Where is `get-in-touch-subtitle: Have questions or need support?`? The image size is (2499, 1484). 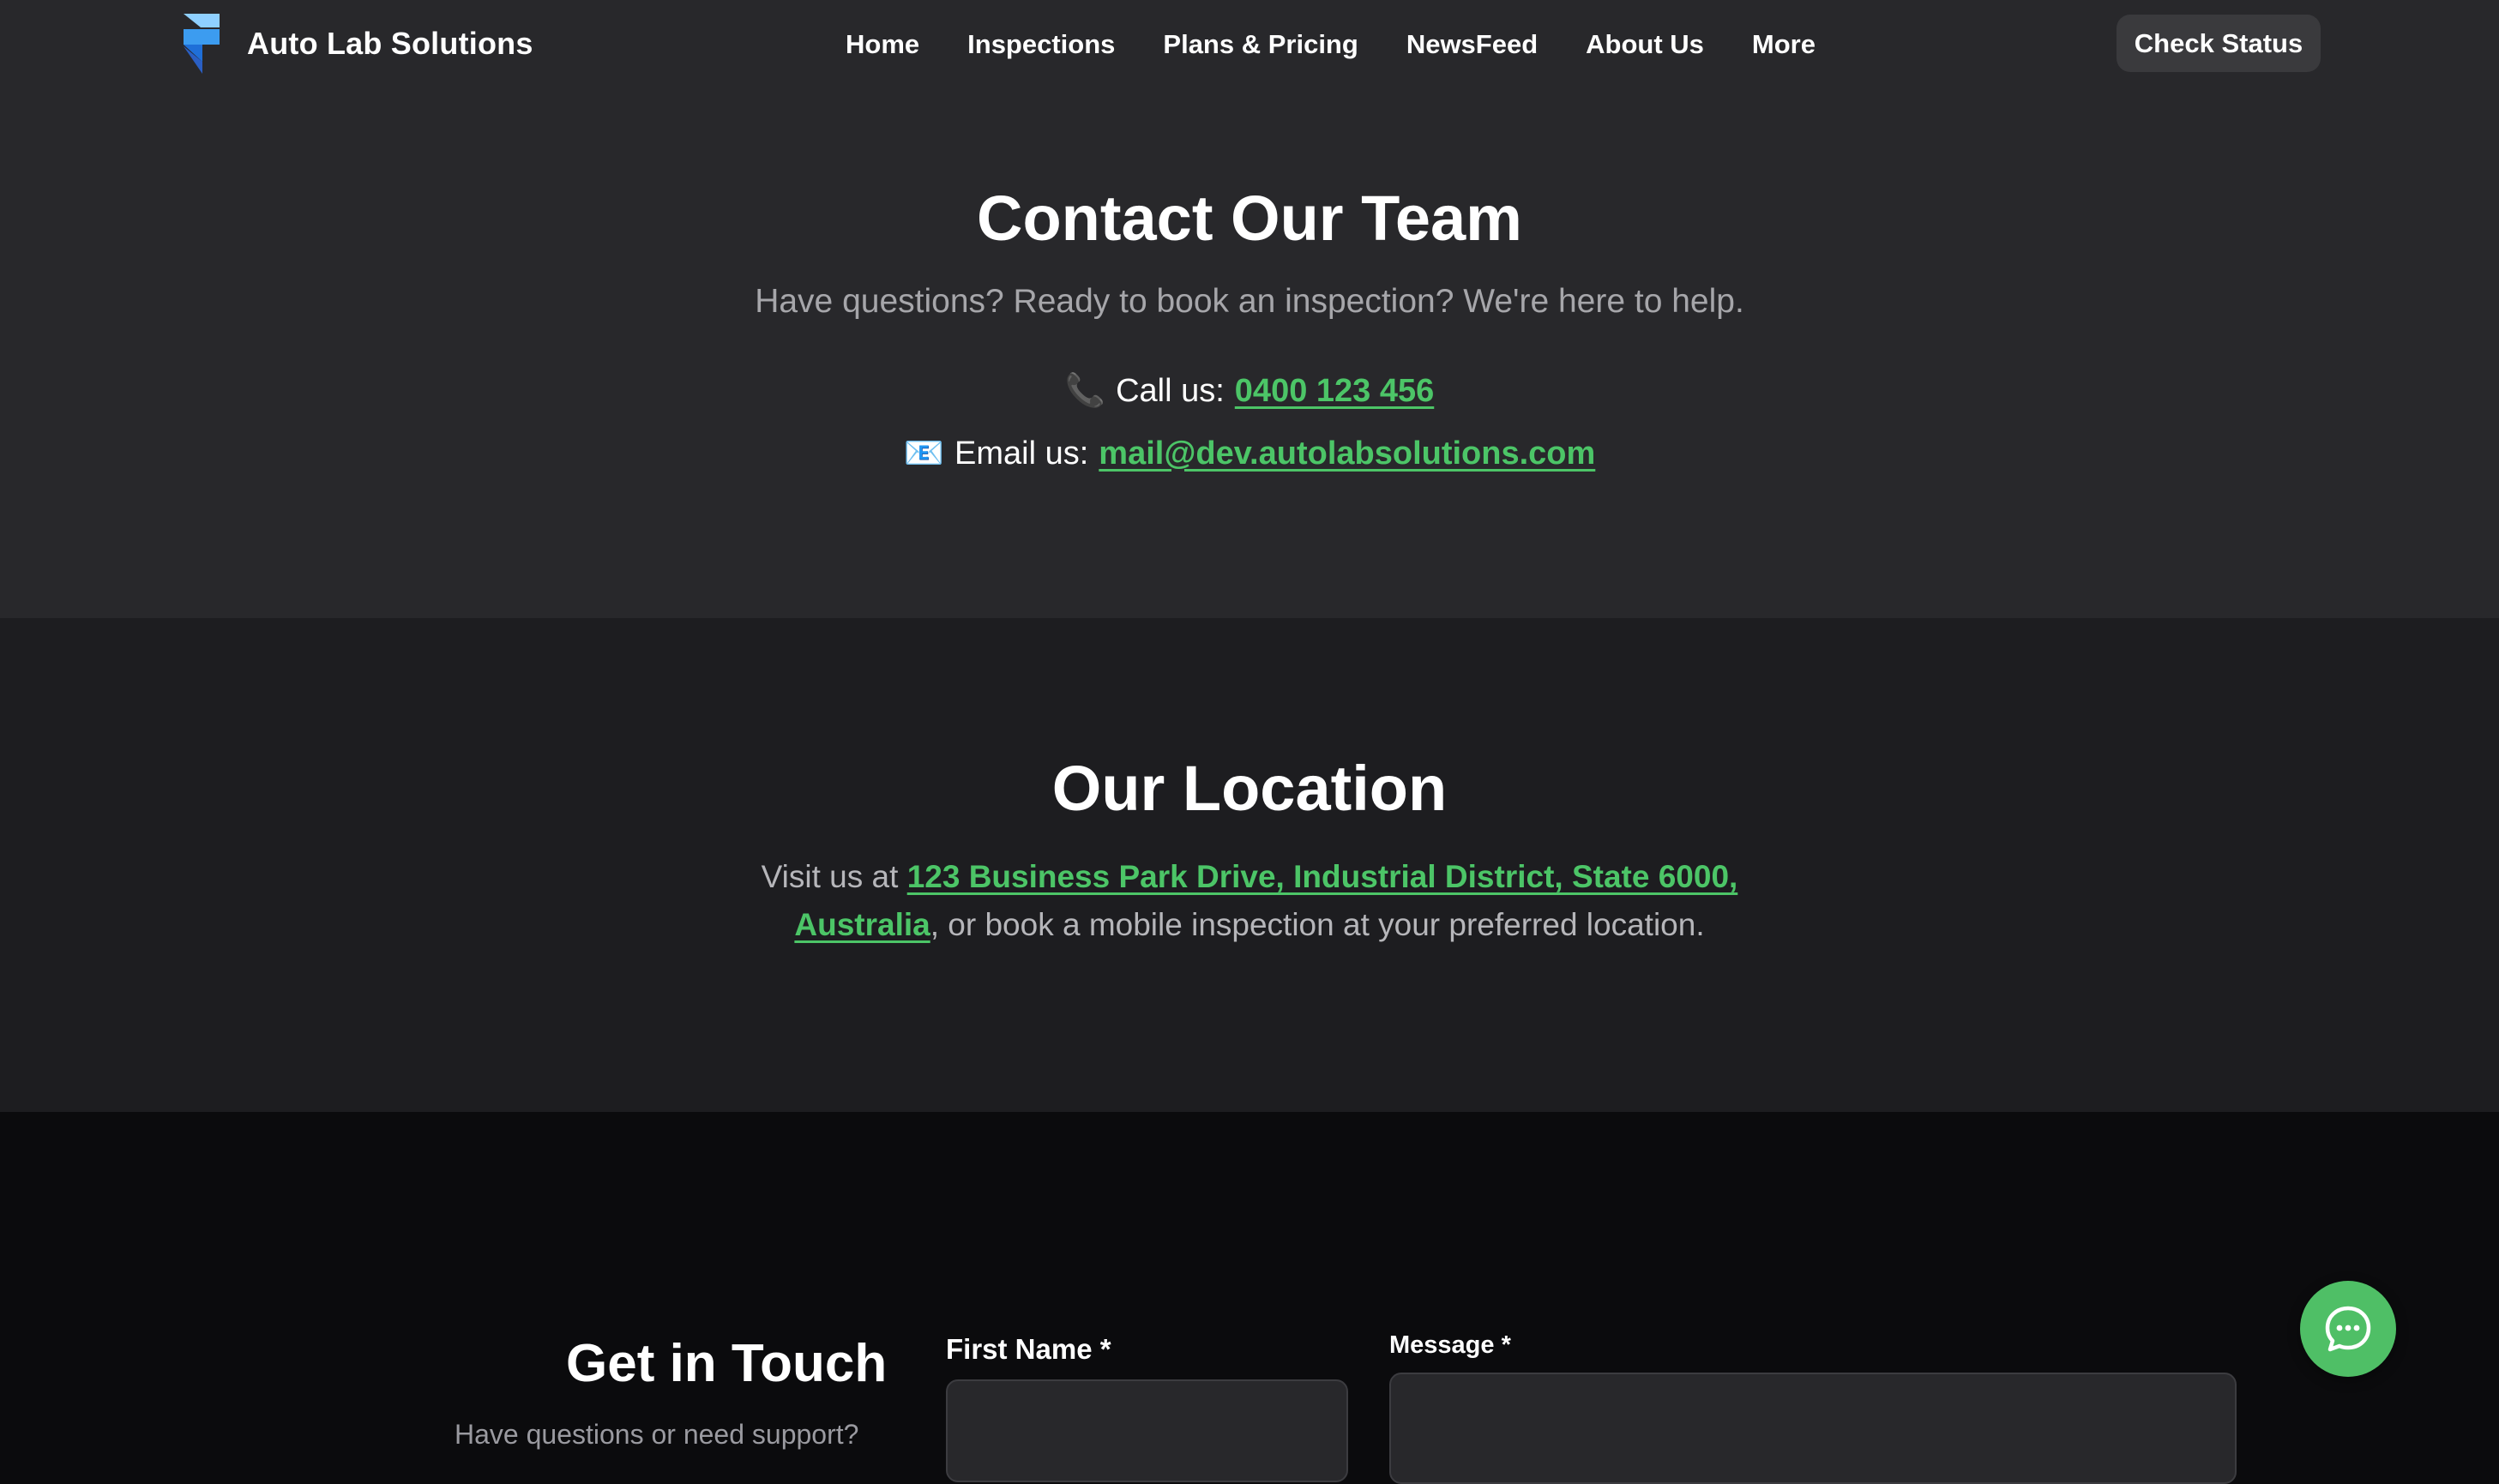 get-in-touch-subtitle: Have questions or need support? is located at coordinates (657, 1434).